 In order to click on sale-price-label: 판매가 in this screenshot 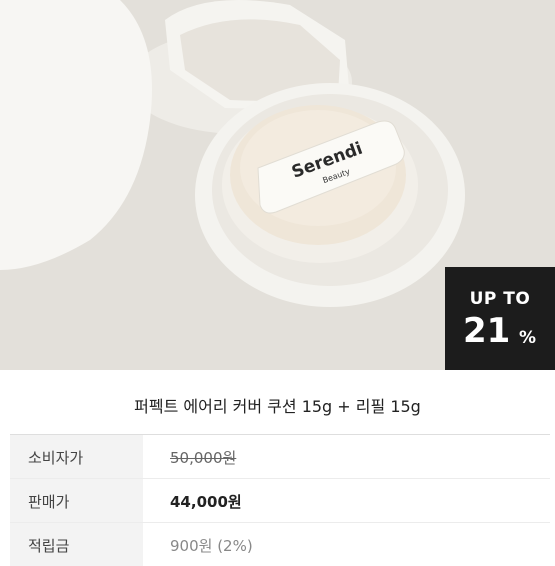, I will do `click(49, 502)`.